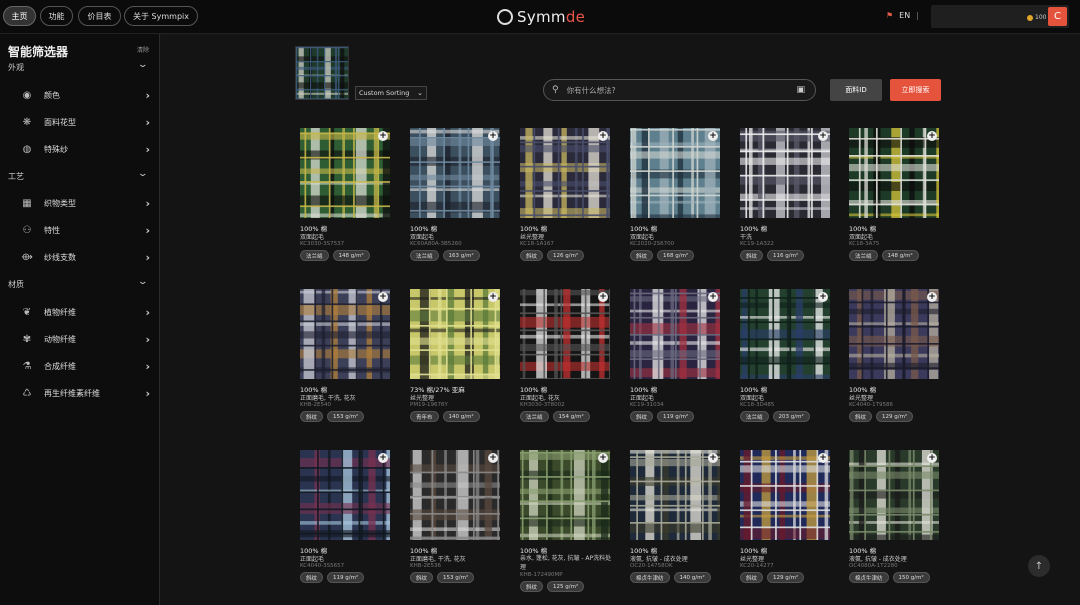 Image resolution: width=1080 pixels, height=605 pixels. Describe the element at coordinates (1000, 16) in the screenshot. I see `user-account: 100 C` at that location.